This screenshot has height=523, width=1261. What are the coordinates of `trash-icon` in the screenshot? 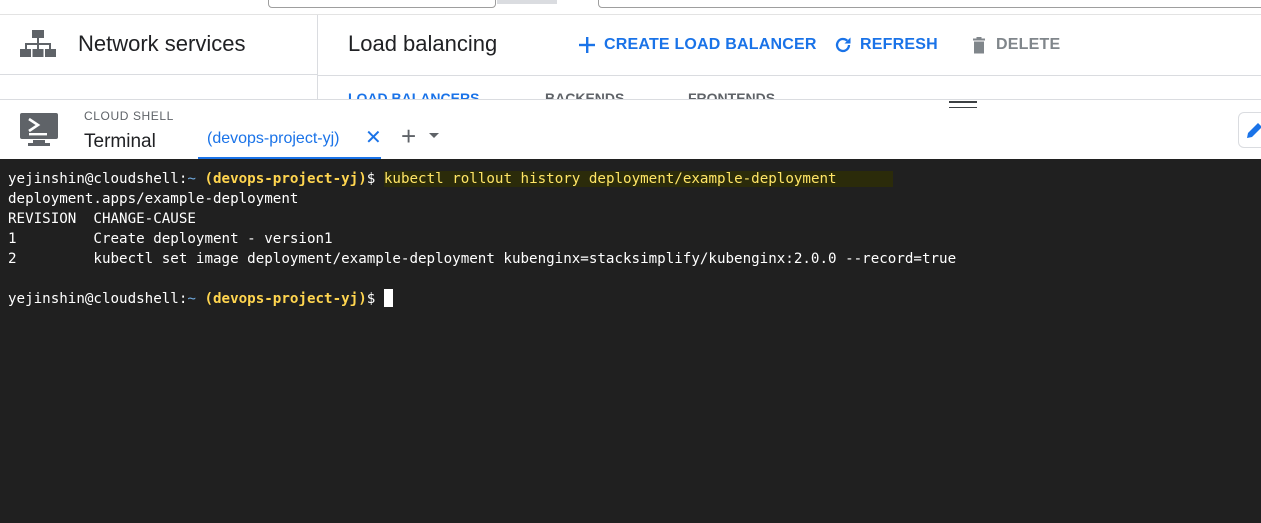 It's located at (979, 45).